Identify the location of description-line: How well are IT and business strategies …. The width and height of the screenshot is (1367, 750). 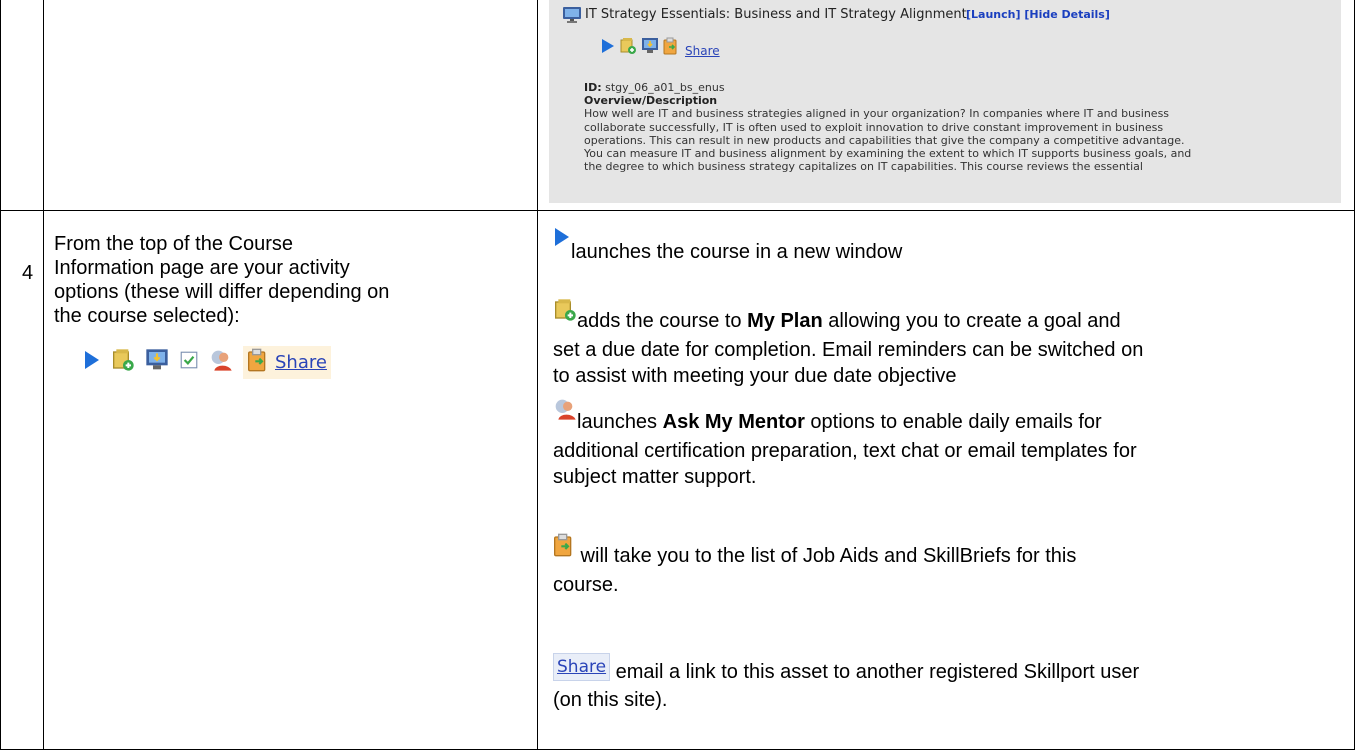
(877, 114).